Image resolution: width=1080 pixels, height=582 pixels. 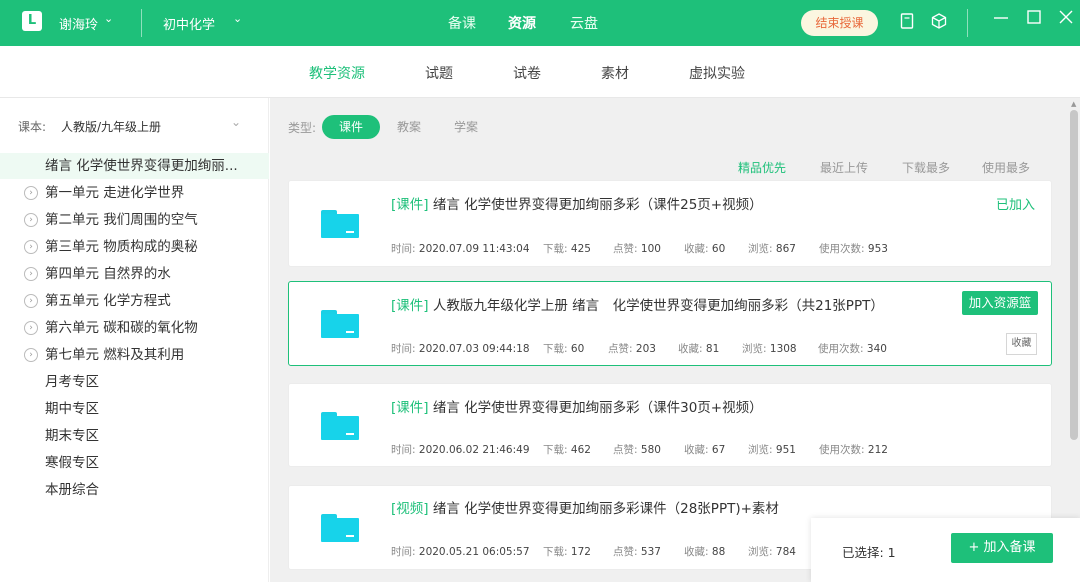 I want to click on sidebar-item-label: 本册综合, so click(x=72, y=490).